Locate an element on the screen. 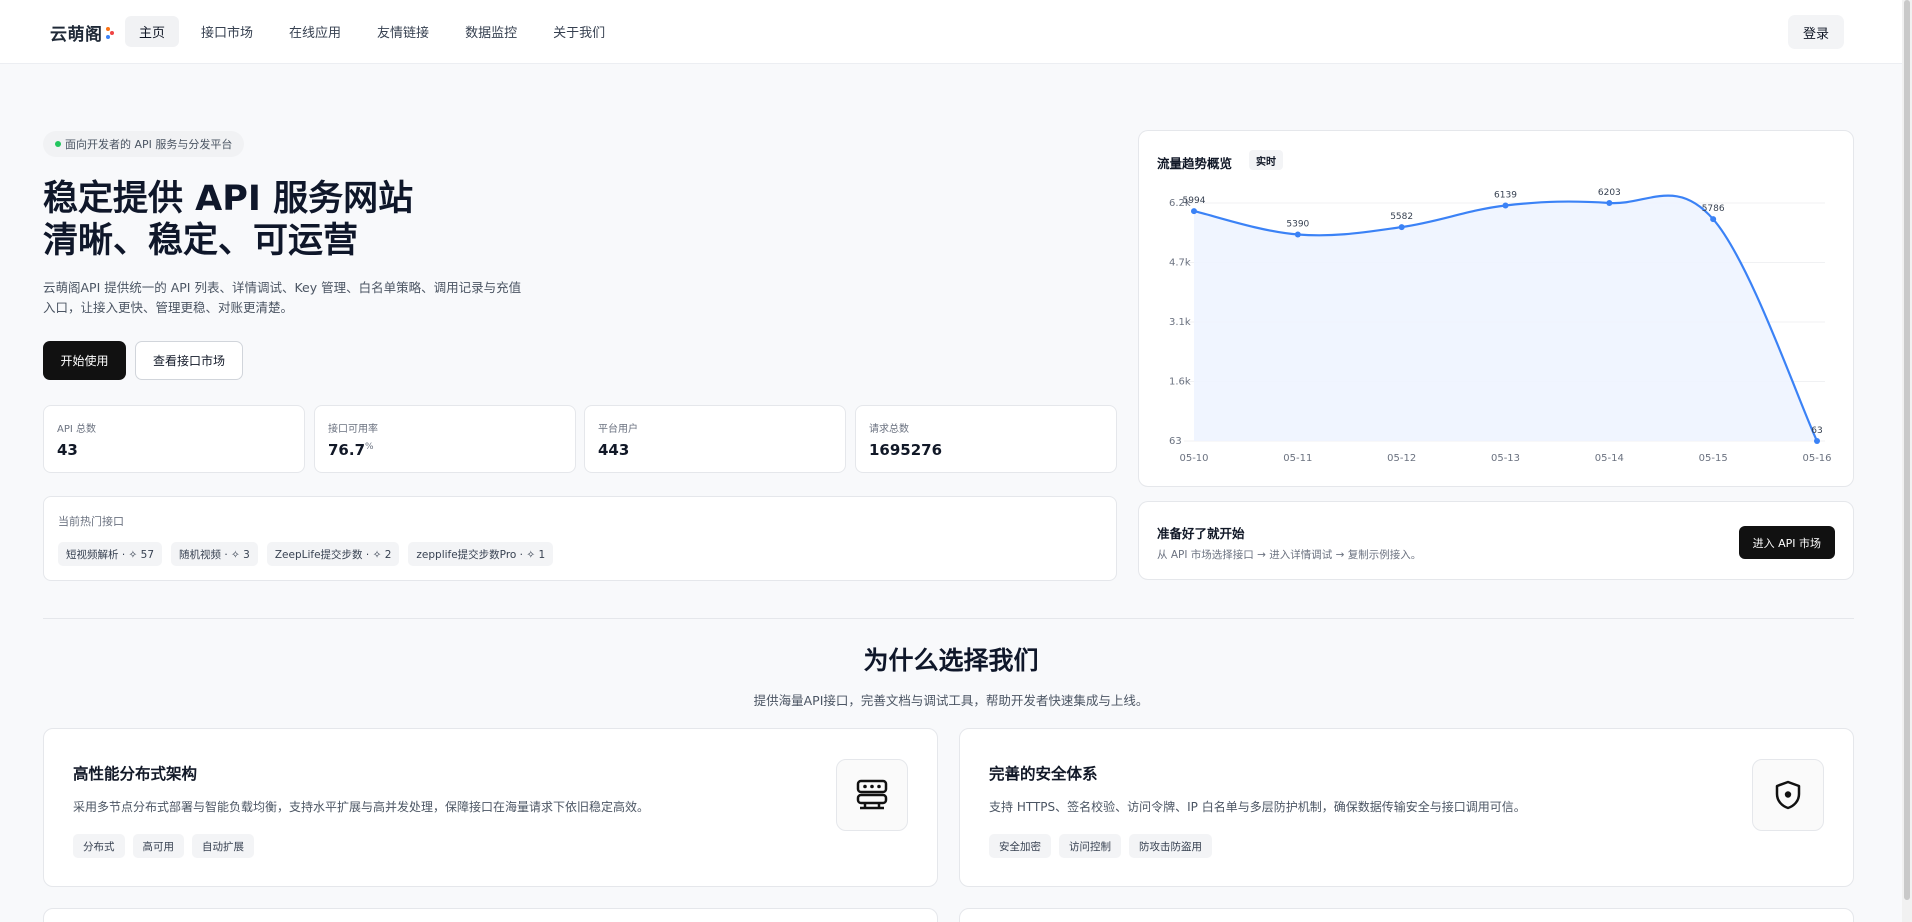 The image size is (1912, 922). feature-tag: 分布式 is located at coordinates (99, 846).